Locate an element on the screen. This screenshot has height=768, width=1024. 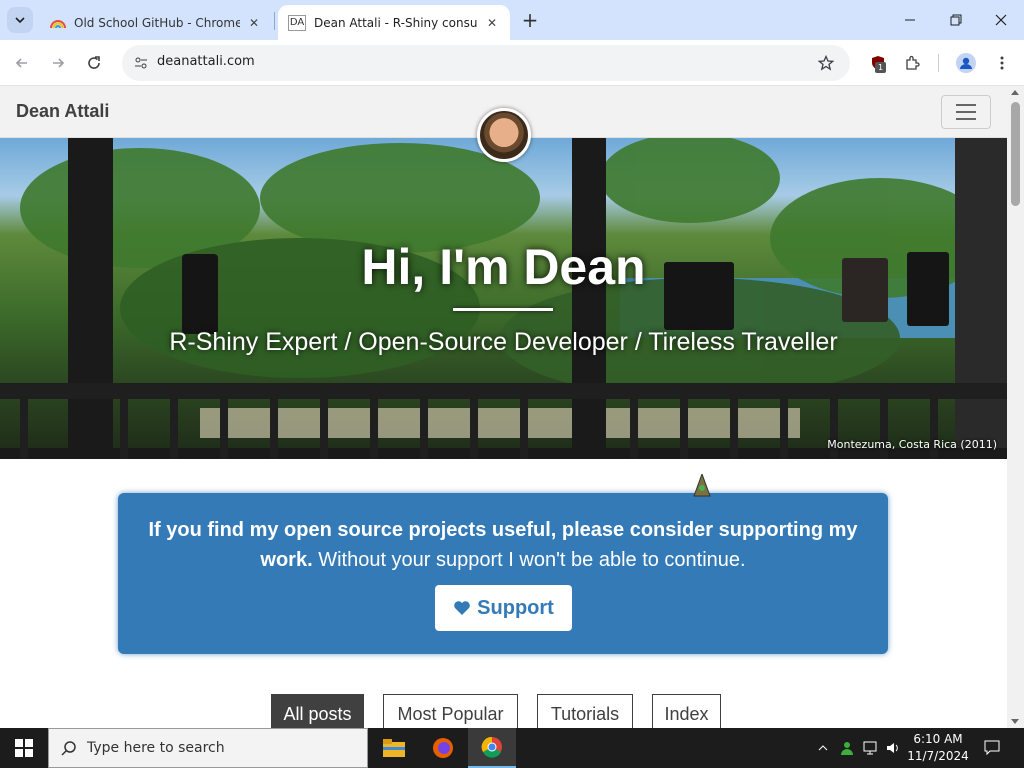
extensions-puzzle-icon is located at coordinates (912, 63).